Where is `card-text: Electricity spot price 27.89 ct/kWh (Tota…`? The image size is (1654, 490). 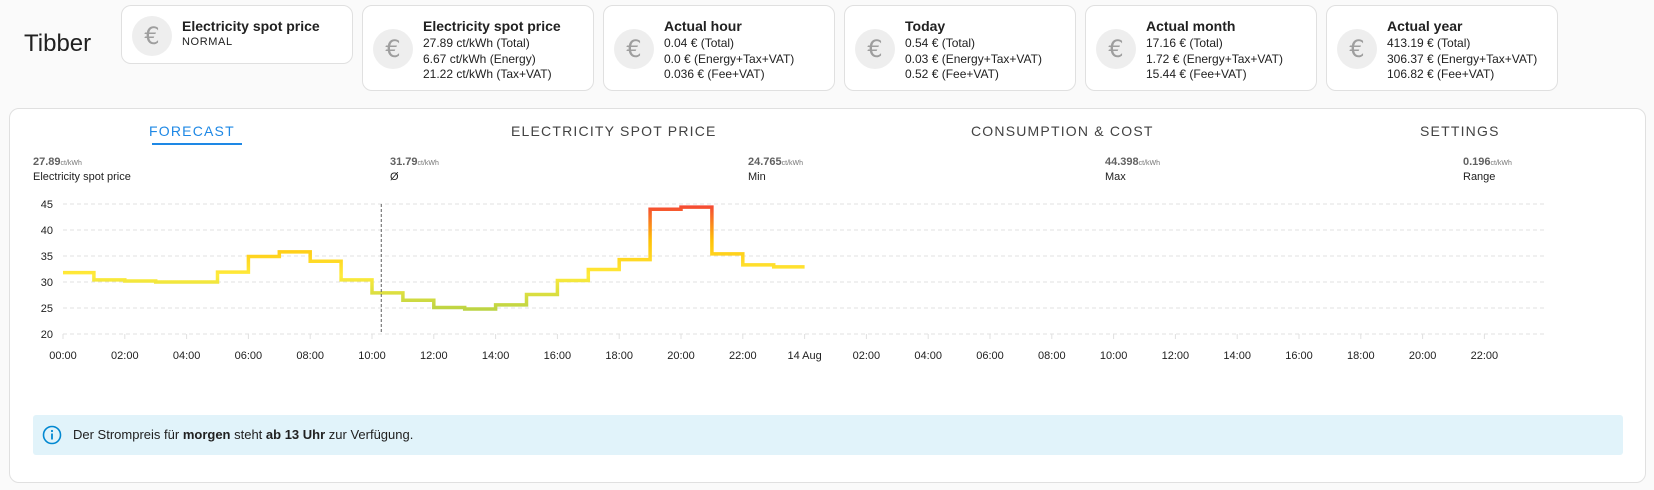 card-text: Electricity spot price 27.89 ct/kWh (Tota… is located at coordinates (492, 50).